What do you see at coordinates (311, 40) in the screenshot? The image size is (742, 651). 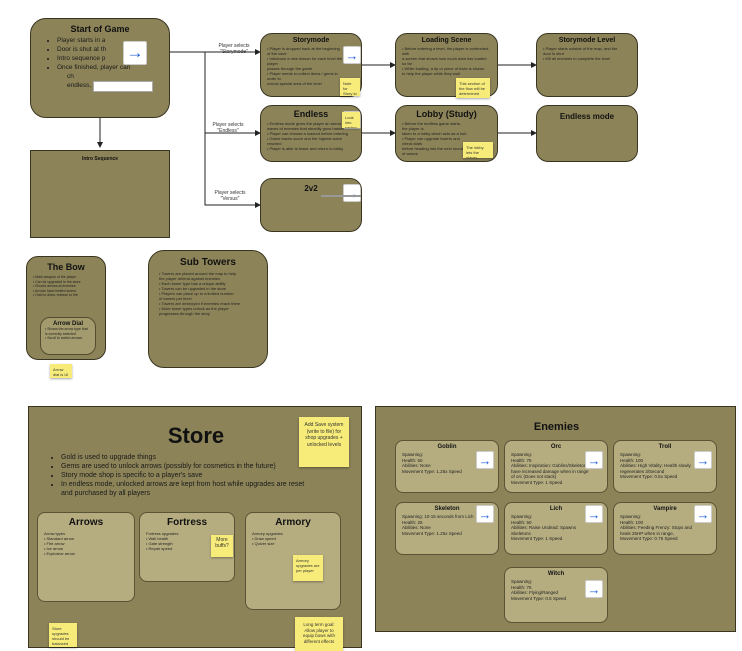 I see `storymode-title: Storymode` at bounding box center [311, 40].